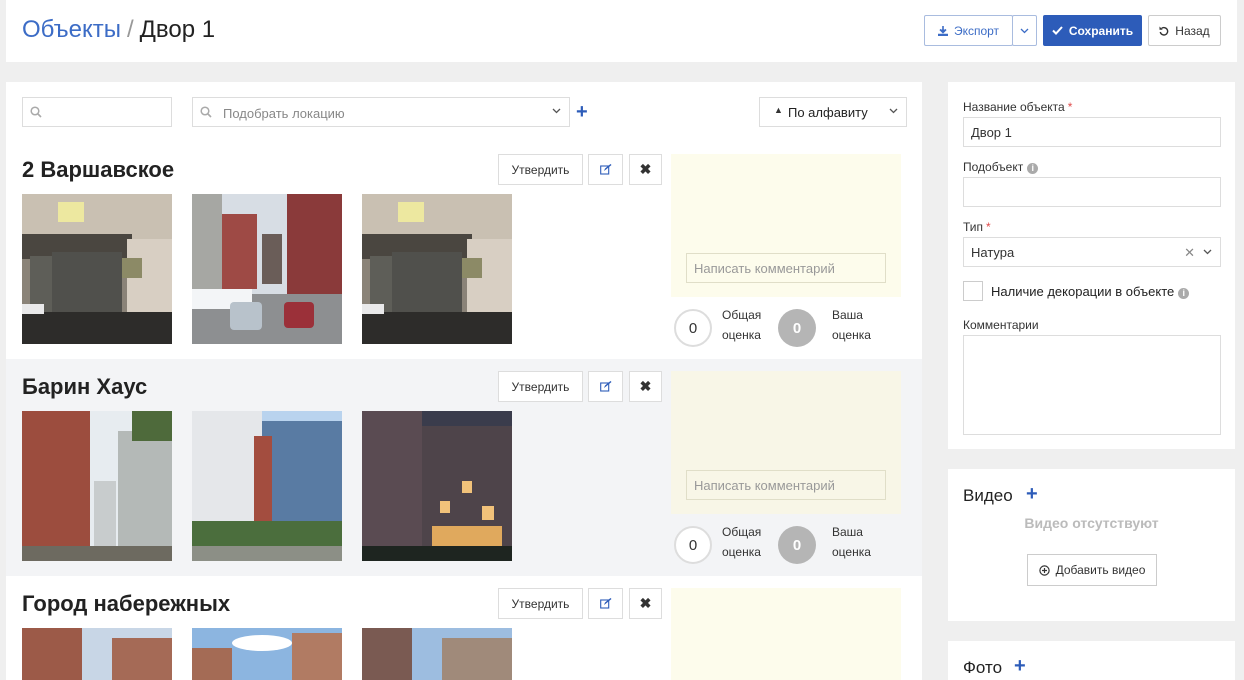  What do you see at coordinates (977, 227) in the screenshot?
I see `type-field-label: Тип *` at bounding box center [977, 227].